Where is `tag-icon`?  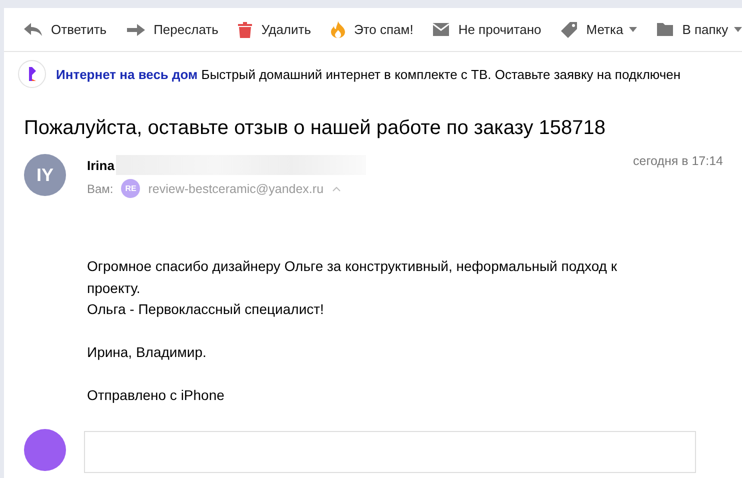 tag-icon is located at coordinates (569, 30).